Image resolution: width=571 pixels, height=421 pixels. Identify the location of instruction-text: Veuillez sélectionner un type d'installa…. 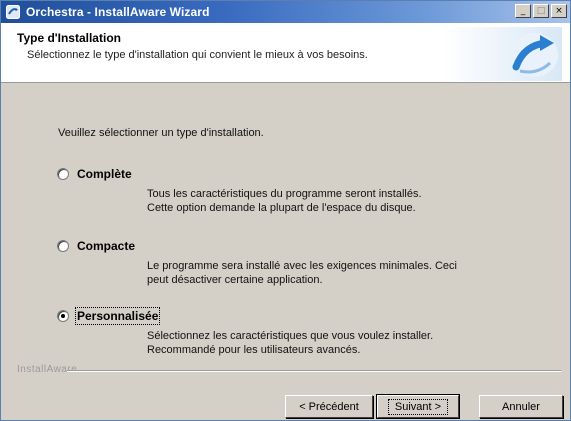
(161, 133).